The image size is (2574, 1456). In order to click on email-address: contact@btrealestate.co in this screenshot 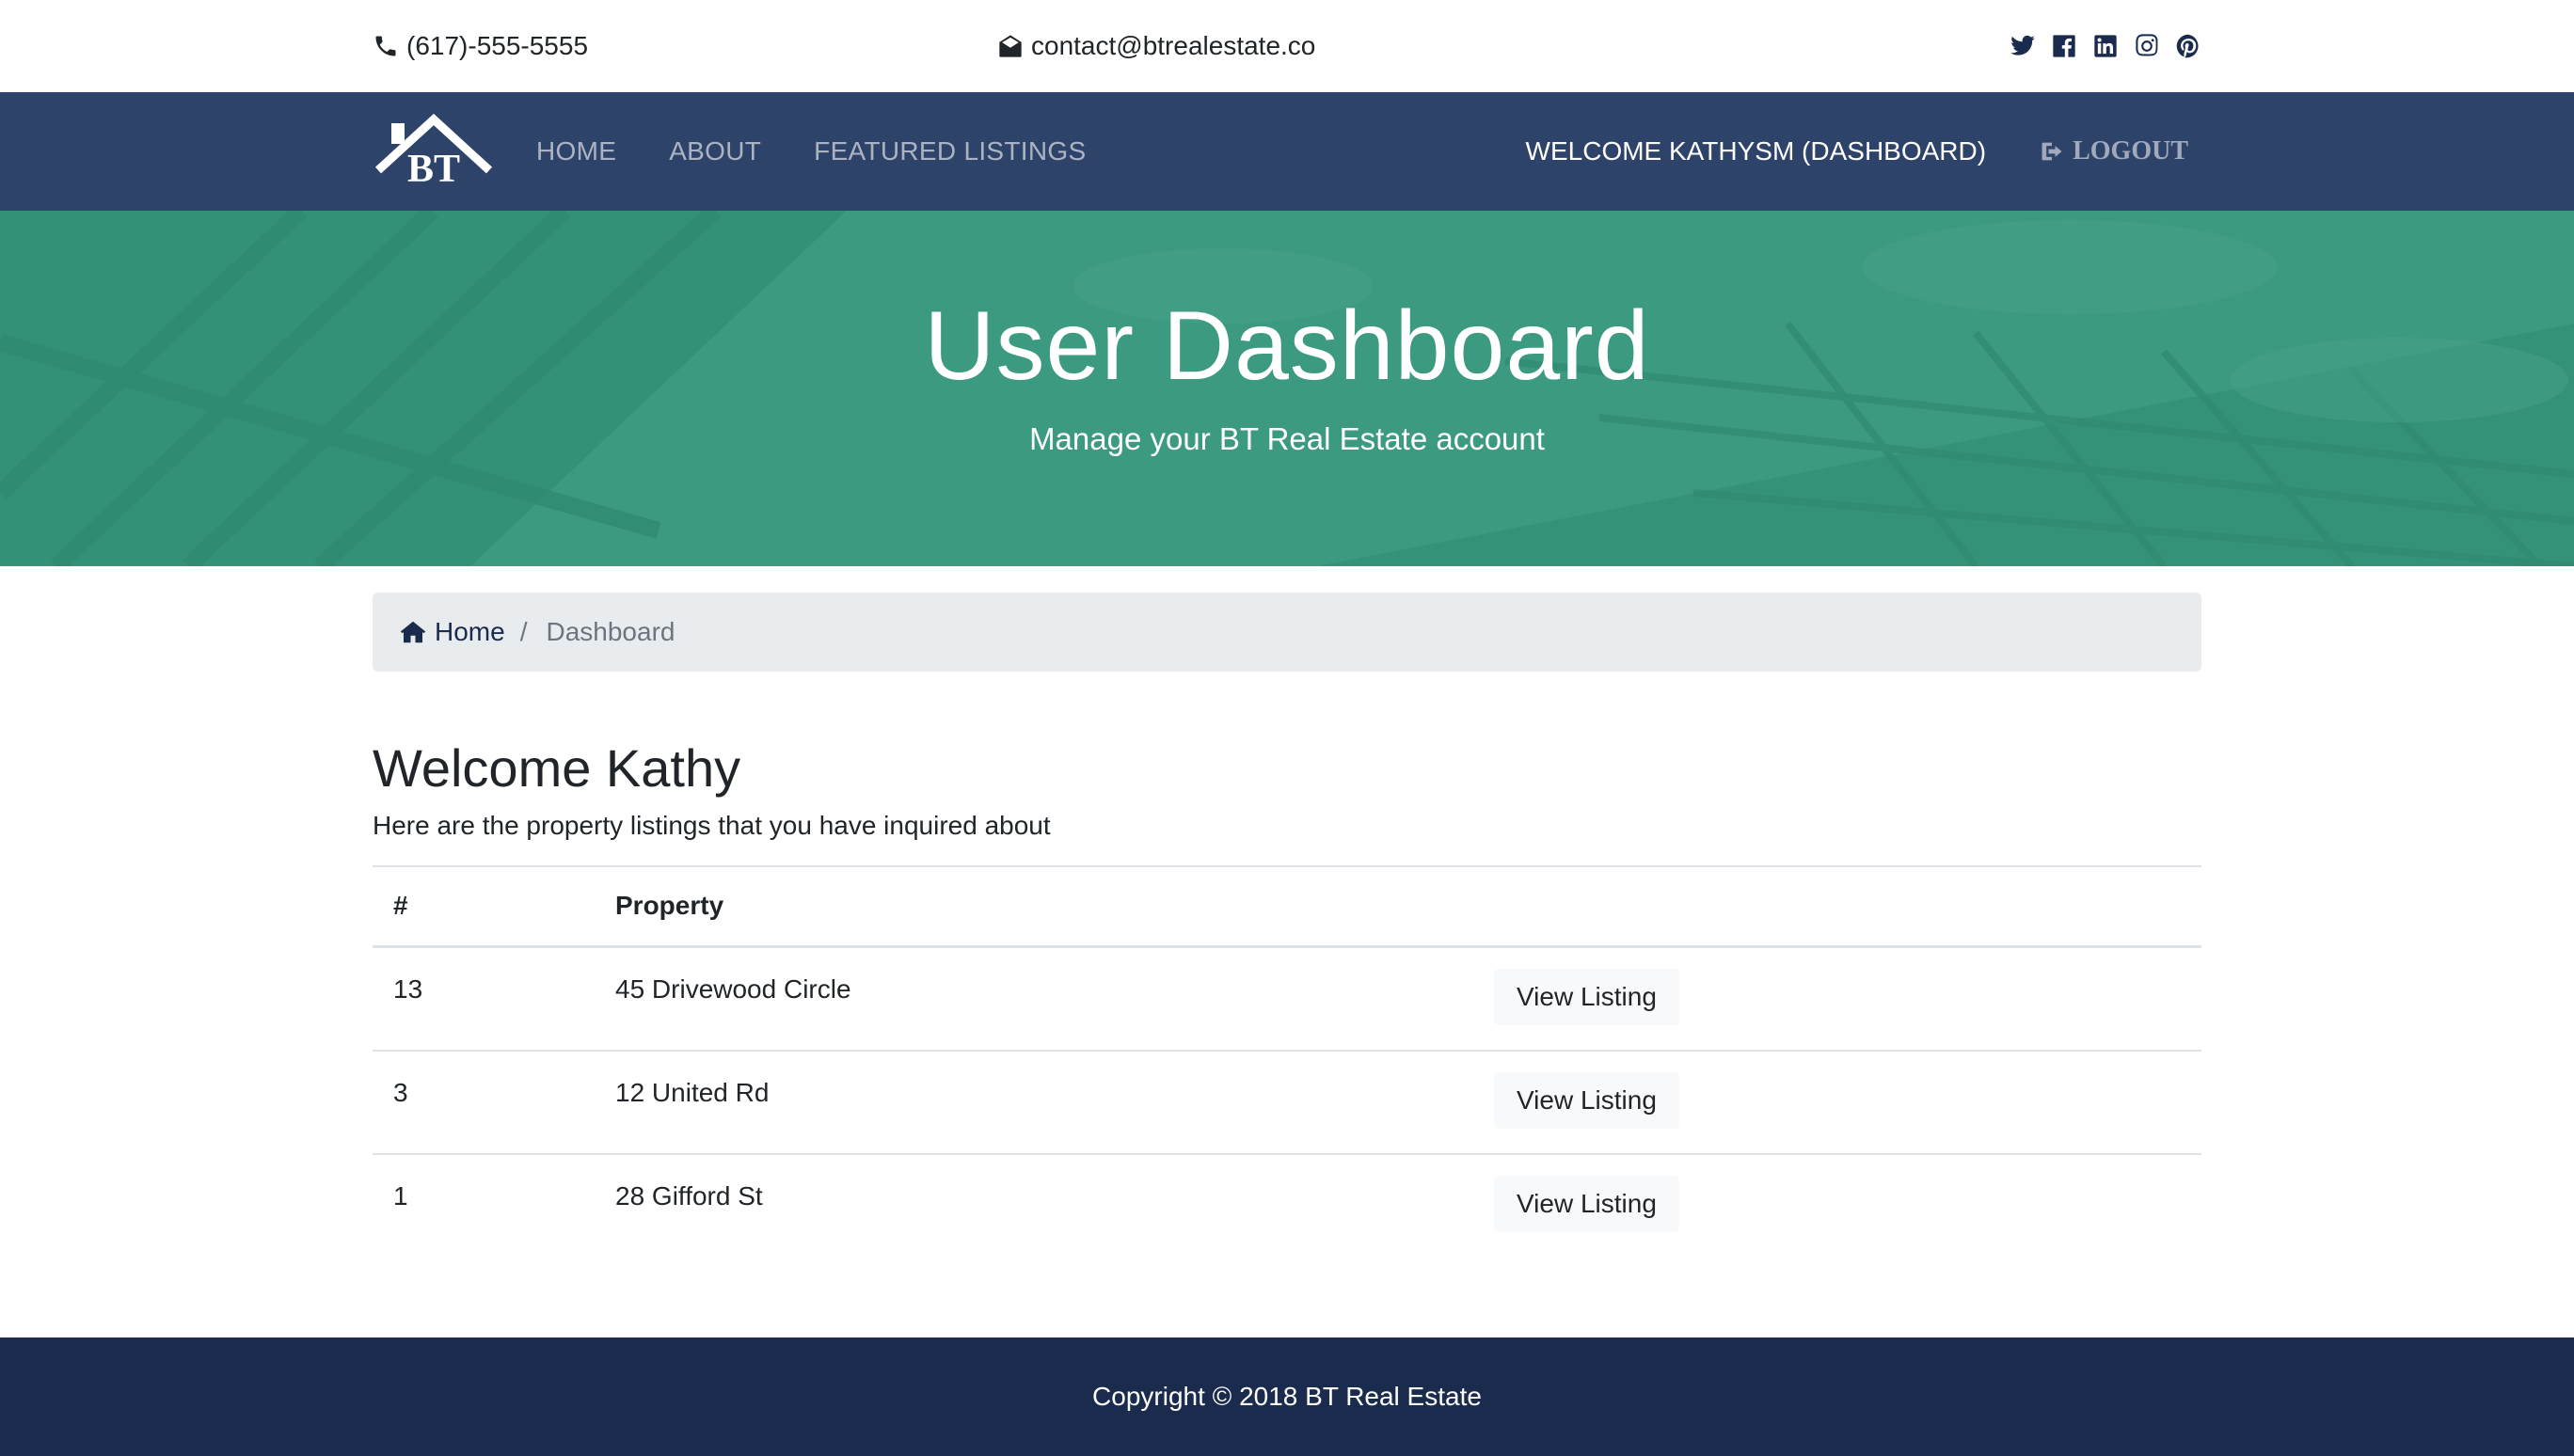, I will do `click(1173, 46)`.